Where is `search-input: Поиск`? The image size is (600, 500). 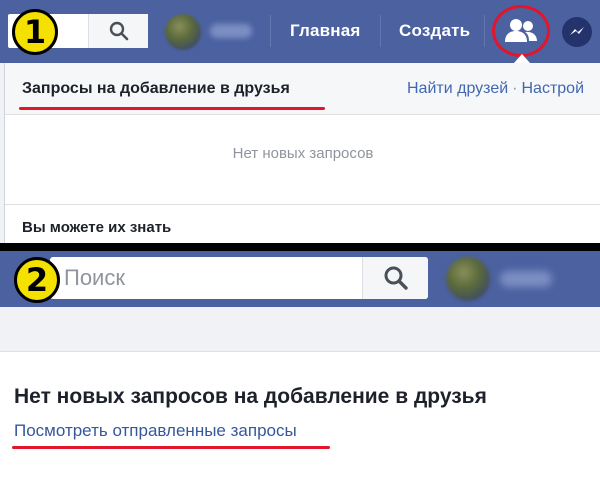 search-input: Поиск is located at coordinates (94, 278).